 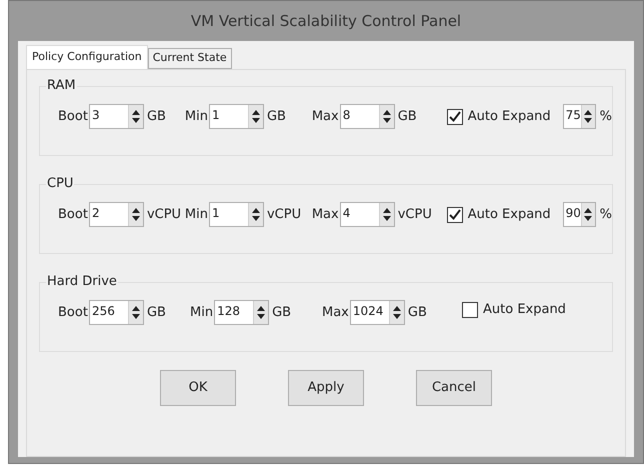 What do you see at coordinates (198, 388) in the screenshot?
I see `dialog-button: OK` at bounding box center [198, 388].